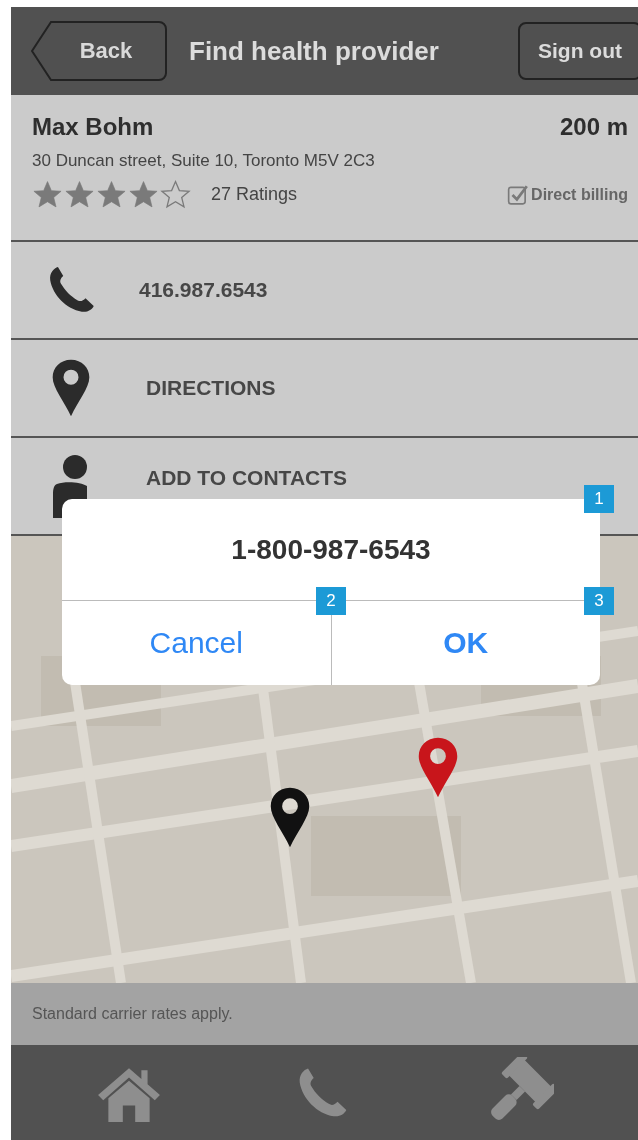 The width and height of the screenshot is (638, 1140). I want to click on direct-billing-label: Direct billing, so click(579, 194).